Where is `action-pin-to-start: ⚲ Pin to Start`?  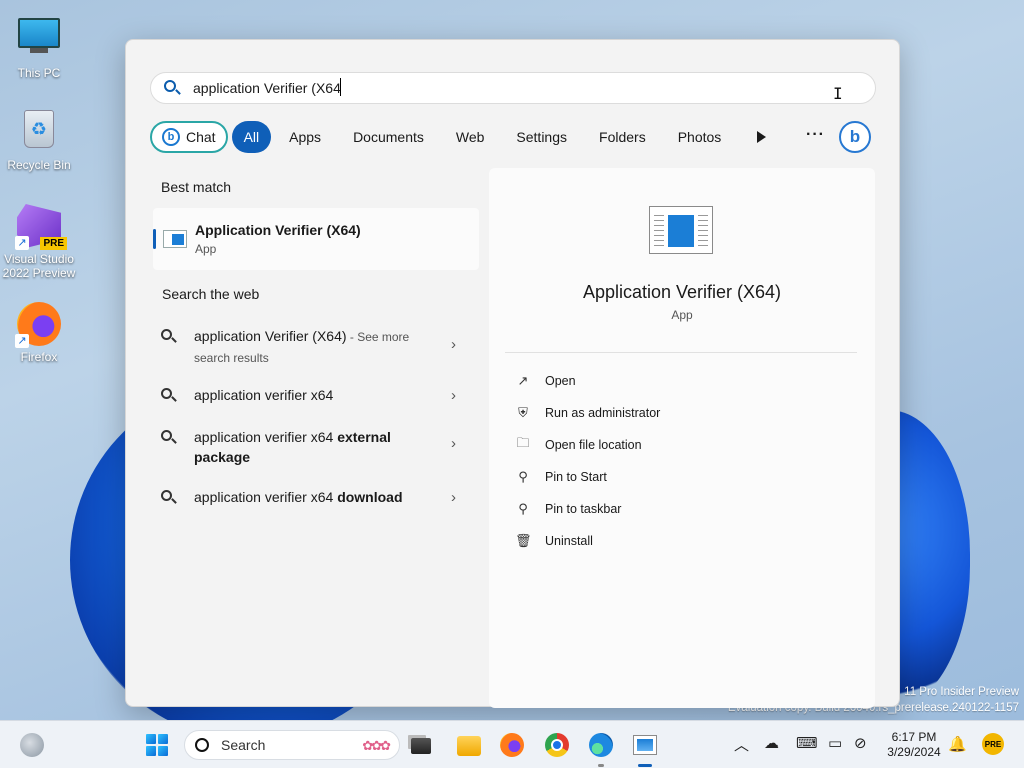
action-pin-to-start: ⚲ Pin to Start is located at coordinates (561, 477).